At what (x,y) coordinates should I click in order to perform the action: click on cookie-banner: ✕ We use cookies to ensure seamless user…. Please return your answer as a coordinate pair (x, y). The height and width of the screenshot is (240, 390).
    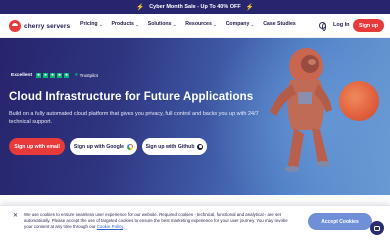
    Looking at the image, I should click on (195, 222).